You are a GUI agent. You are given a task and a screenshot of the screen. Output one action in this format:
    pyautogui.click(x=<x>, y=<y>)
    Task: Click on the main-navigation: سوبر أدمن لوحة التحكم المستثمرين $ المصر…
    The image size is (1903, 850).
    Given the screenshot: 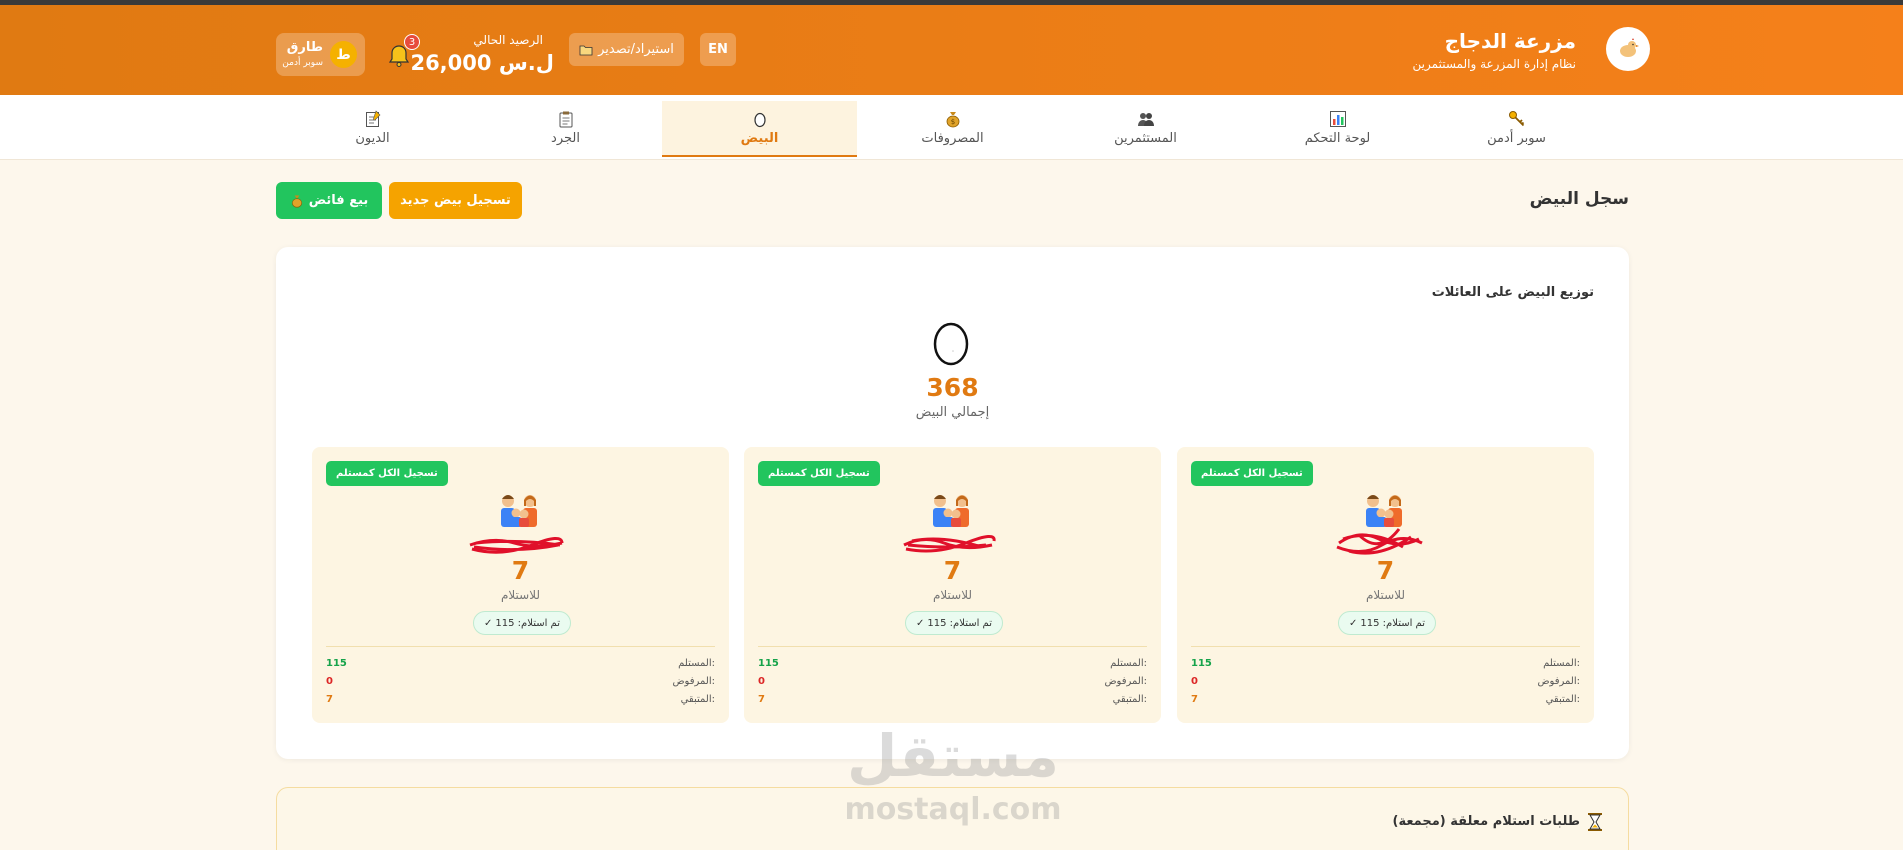 What is the action you would take?
    pyautogui.click(x=951, y=127)
    